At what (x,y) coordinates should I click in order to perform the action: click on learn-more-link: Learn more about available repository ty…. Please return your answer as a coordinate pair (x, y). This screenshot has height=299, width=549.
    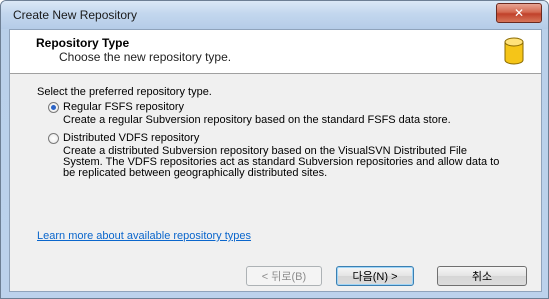
    Looking at the image, I should click on (144, 236).